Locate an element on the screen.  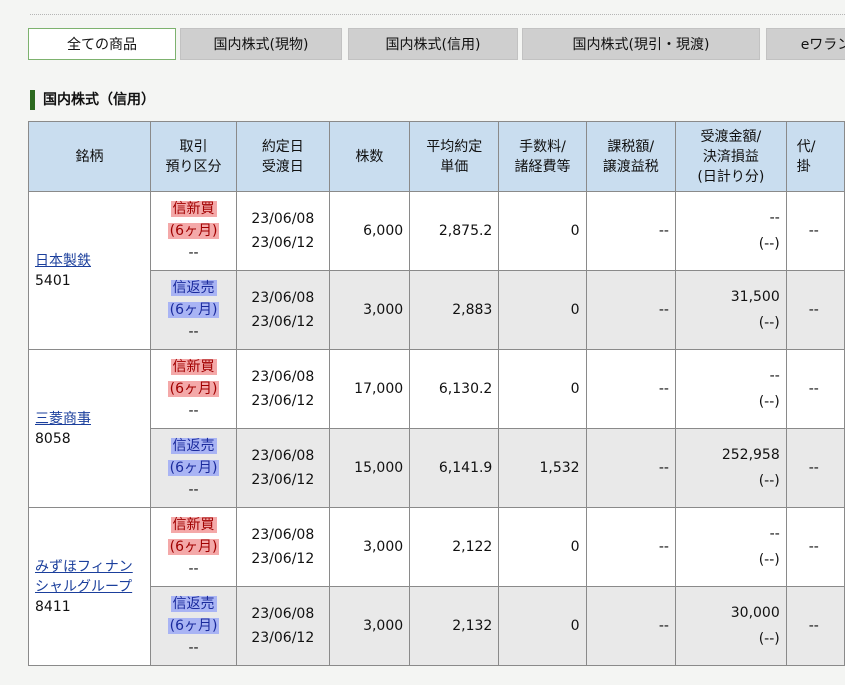
fee-cell: 1,532 is located at coordinates (542, 468).